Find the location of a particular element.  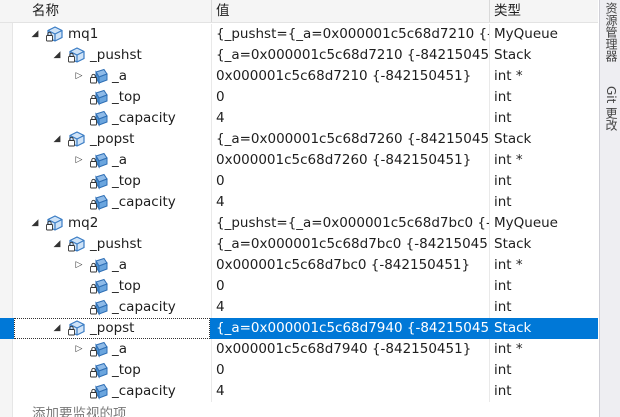

add-watch-item: 添加要监视的项 is located at coordinates (79, 409).